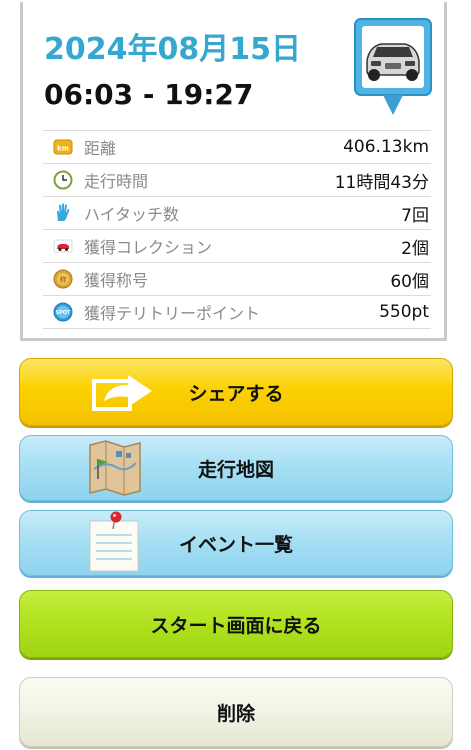 This screenshot has height=750, width=471. What do you see at coordinates (63, 246) in the screenshot?
I see `car-collection-icon` at bounding box center [63, 246].